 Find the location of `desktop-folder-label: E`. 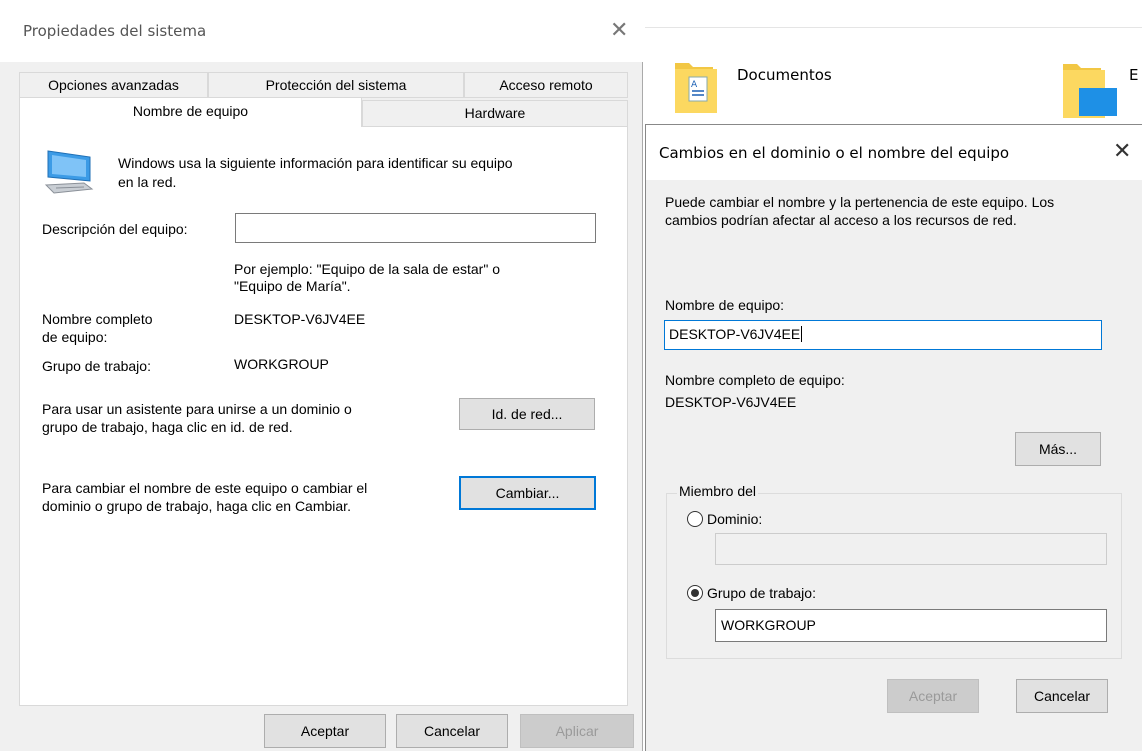

desktop-folder-label: E is located at coordinates (1135, 75).